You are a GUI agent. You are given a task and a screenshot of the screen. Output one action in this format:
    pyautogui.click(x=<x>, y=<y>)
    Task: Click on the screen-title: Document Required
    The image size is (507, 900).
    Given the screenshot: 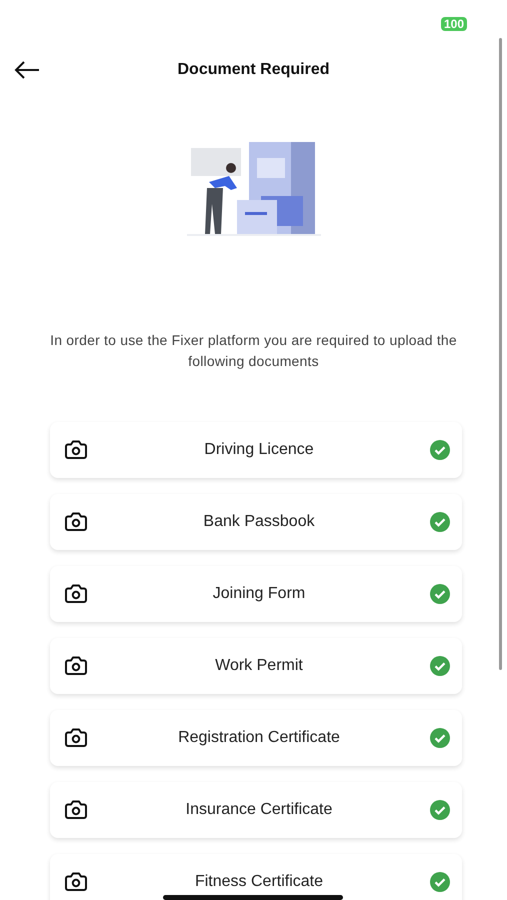 What is the action you would take?
    pyautogui.click(x=254, y=70)
    